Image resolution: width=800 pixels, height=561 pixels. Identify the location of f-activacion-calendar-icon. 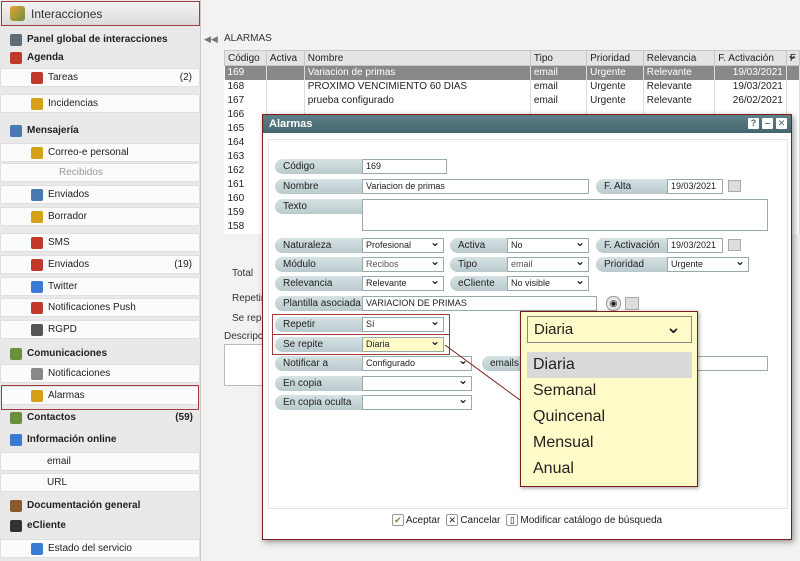
(734, 245).